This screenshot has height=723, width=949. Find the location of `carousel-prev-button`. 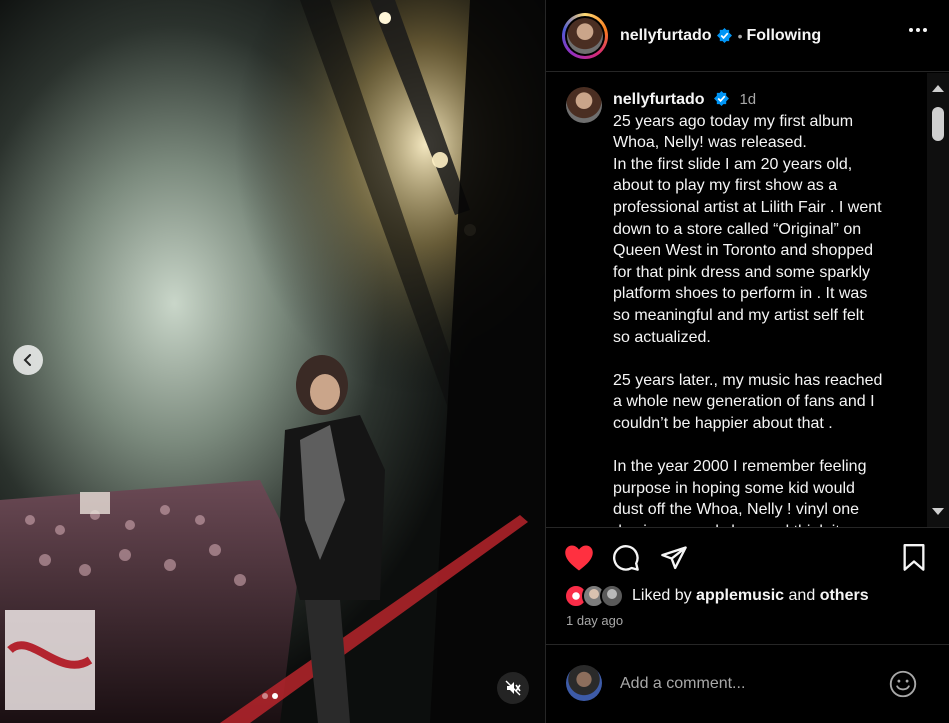

carousel-prev-button is located at coordinates (28, 360).